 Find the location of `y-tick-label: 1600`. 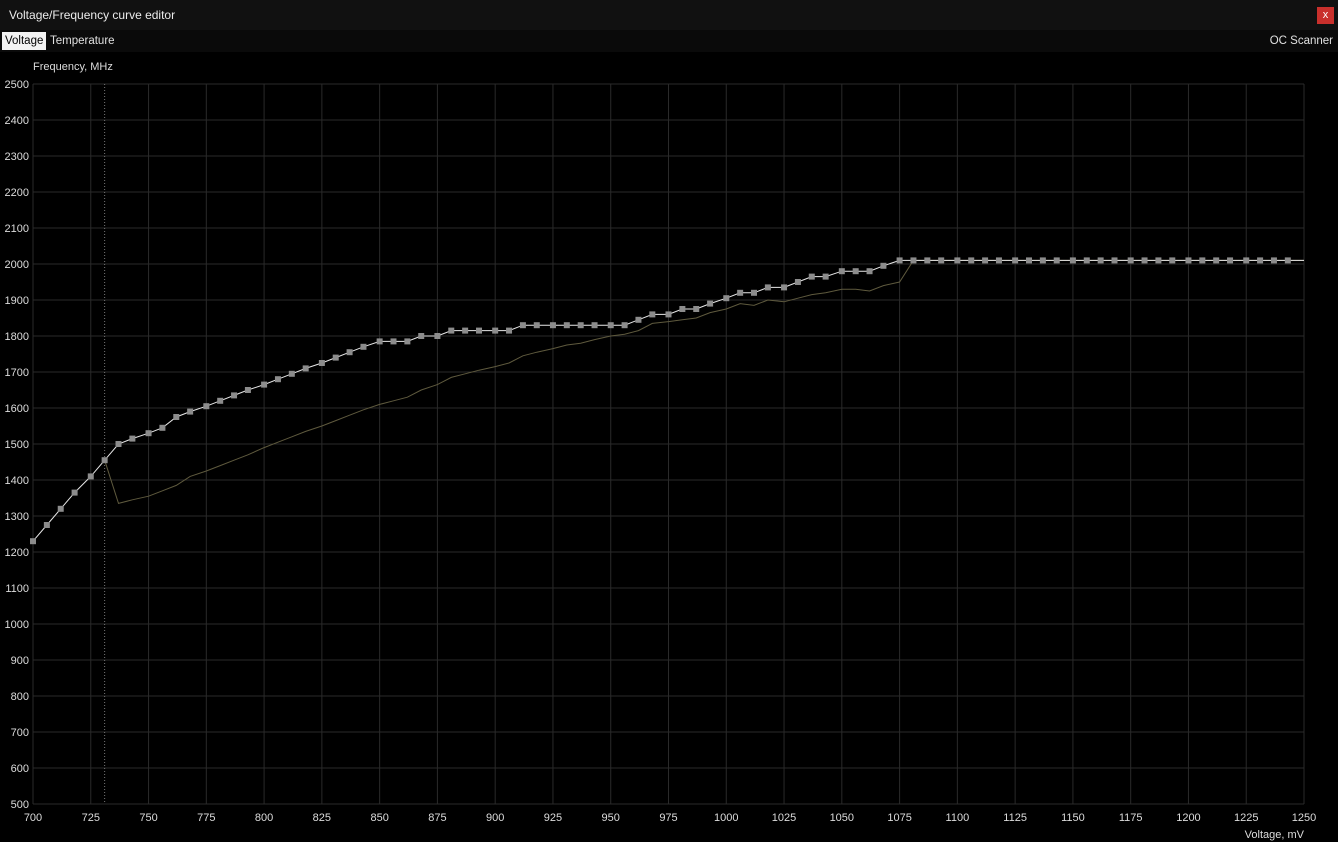

y-tick-label: 1600 is located at coordinates (17, 409).